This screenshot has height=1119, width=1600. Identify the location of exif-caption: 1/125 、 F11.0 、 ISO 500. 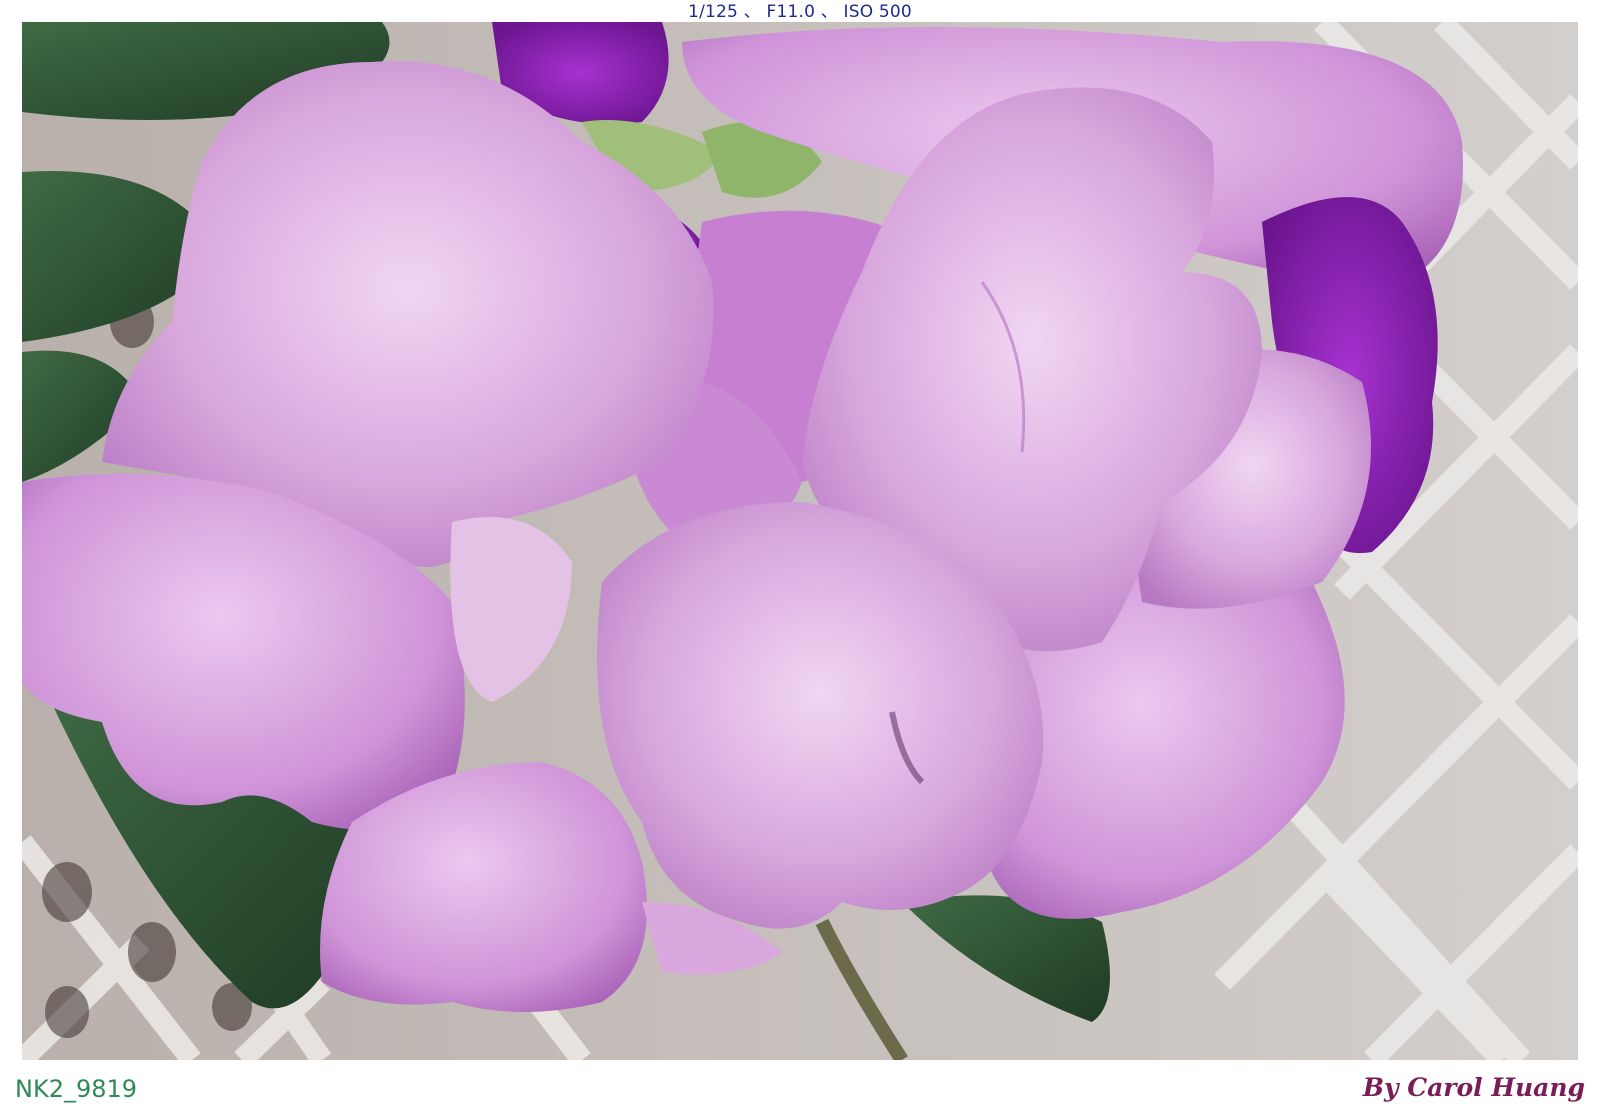
(800, 12).